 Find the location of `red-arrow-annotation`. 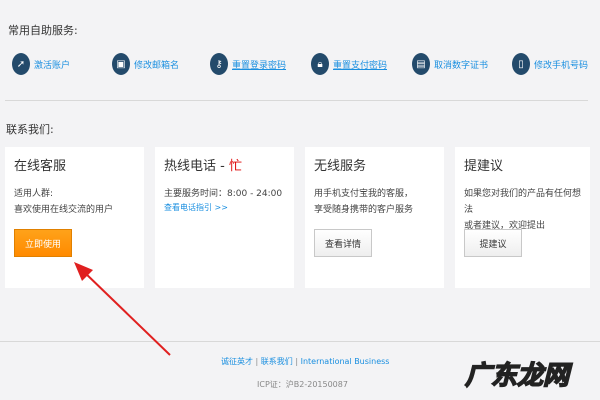

red-arrow-annotation is located at coordinates (122, 309).